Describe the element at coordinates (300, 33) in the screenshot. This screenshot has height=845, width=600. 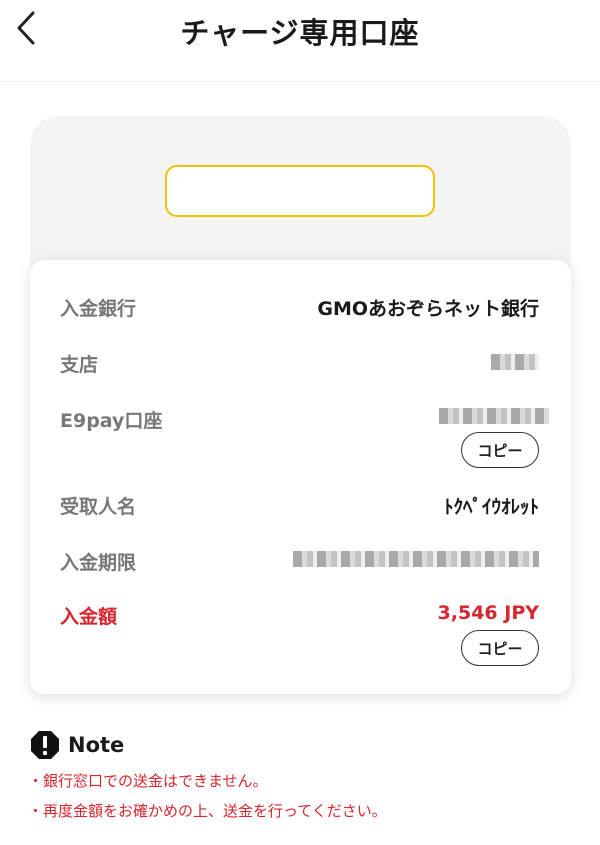
I see `page-title: チャージ専用口座` at that location.